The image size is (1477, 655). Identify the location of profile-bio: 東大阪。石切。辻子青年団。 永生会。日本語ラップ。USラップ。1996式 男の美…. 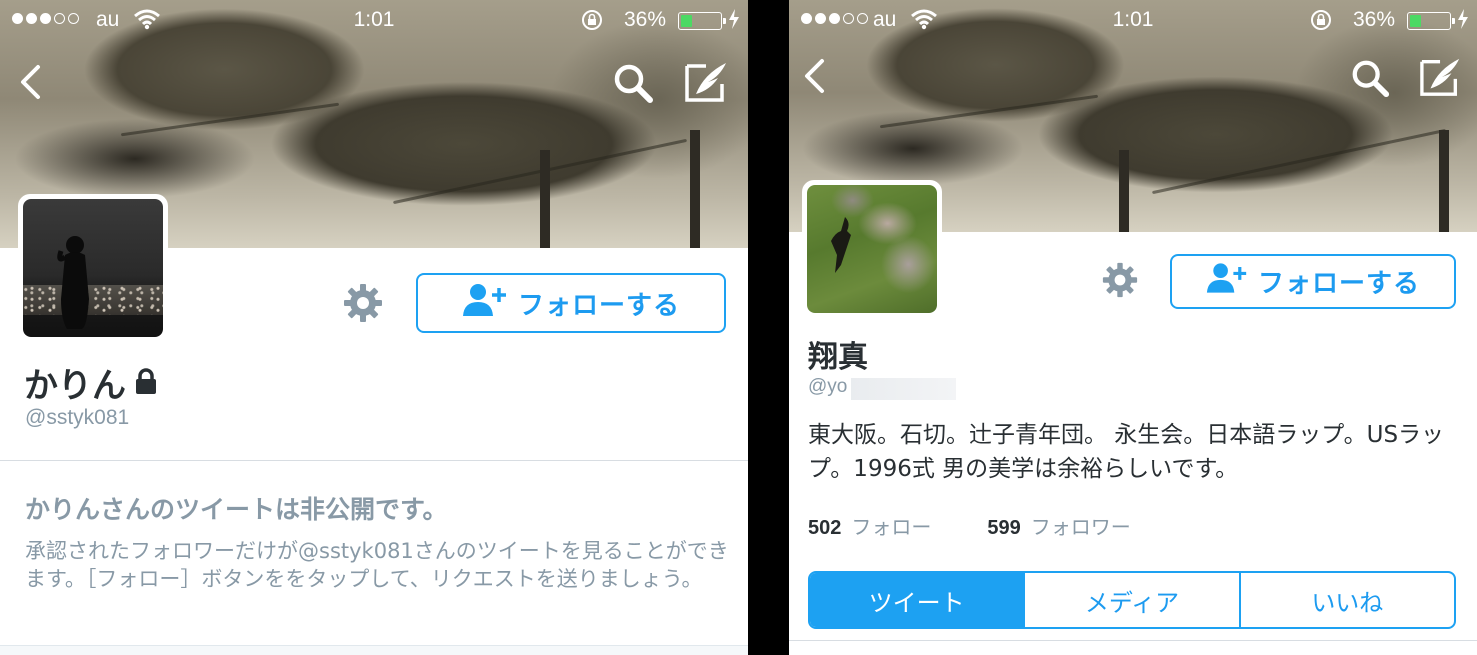
(1126, 452).